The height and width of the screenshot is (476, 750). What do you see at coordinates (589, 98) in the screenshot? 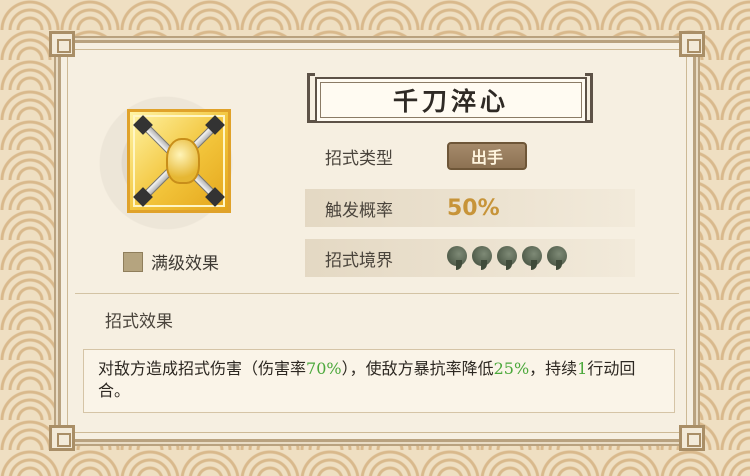
I see `title-bracket-right` at bounding box center [589, 98].